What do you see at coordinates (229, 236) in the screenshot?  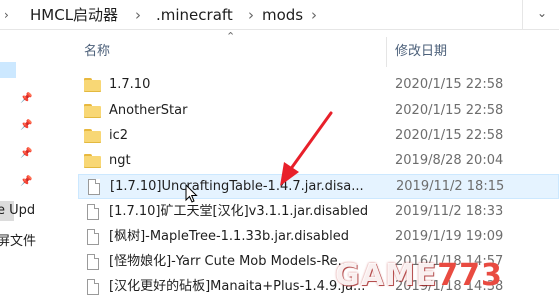 I see `item-name: [枫树]-MapleTree-1.1.33b.jar.disabled` at bounding box center [229, 236].